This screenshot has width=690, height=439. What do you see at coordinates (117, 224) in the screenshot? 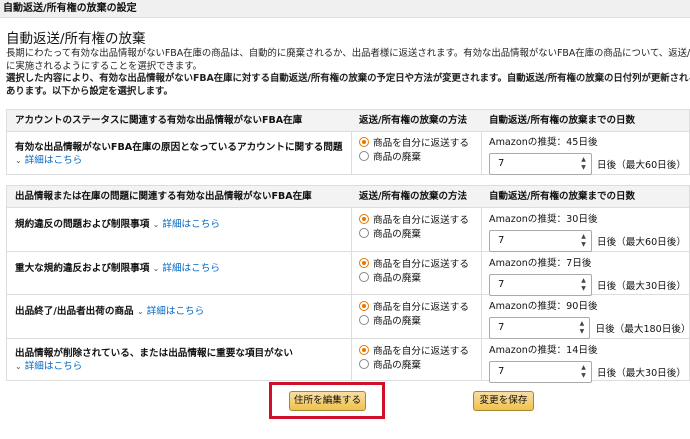
I see `row-title: 規約違反の問題および制限事項 ⌄ 詳細はこちら` at bounding box center [117, 224].